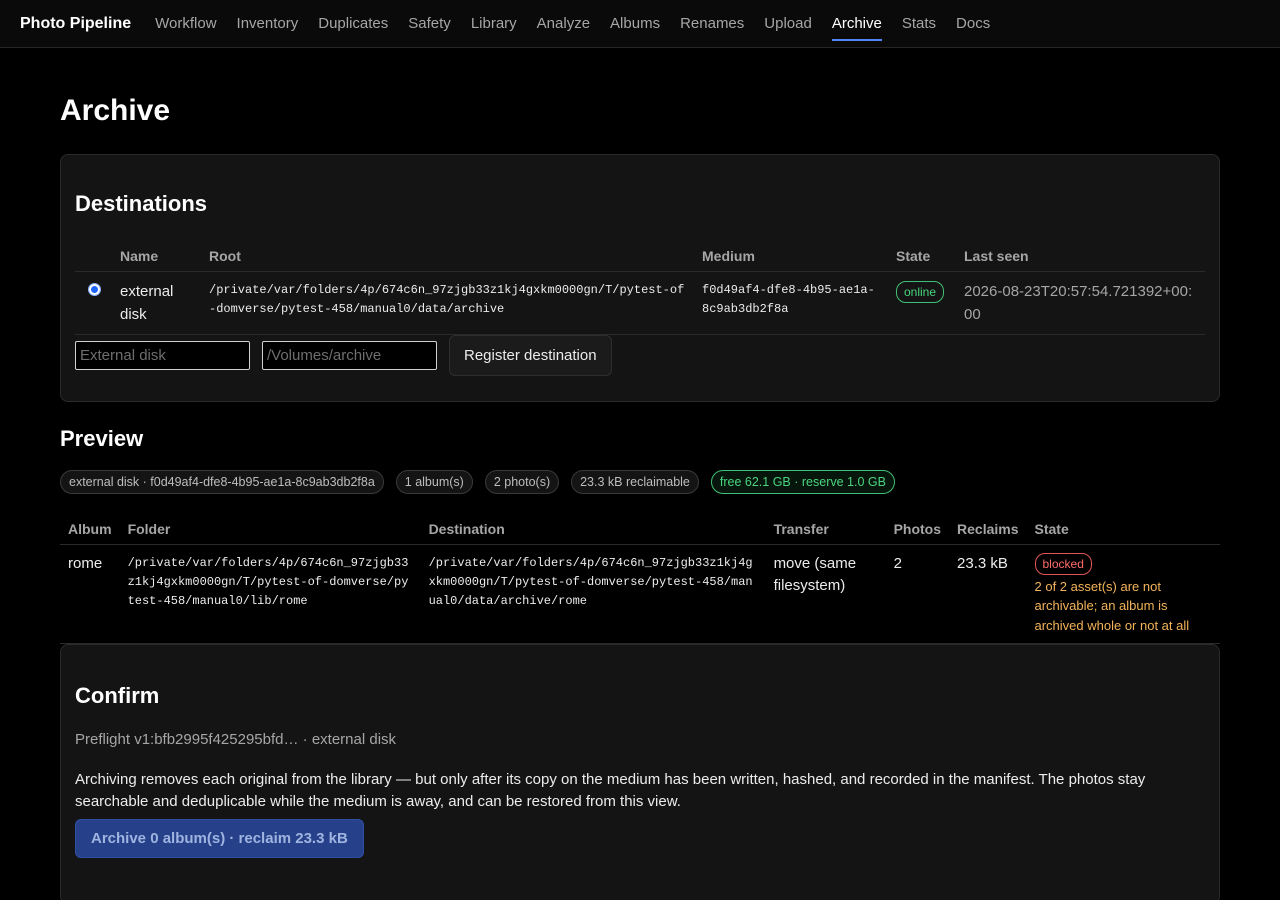 The width and height of the screenshot is (1280, 900). What do you see at coordinates (185, 24) in the screenshot?
I see `nav-link-workflow: Workflow` at bounding box center [185, 24].